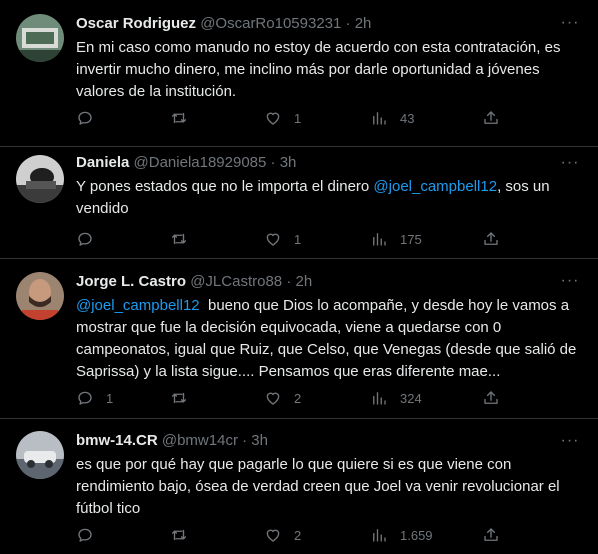  Describe the element at coordinates (396, 239) in the screenshot. I see `views-button: 175` at that location.